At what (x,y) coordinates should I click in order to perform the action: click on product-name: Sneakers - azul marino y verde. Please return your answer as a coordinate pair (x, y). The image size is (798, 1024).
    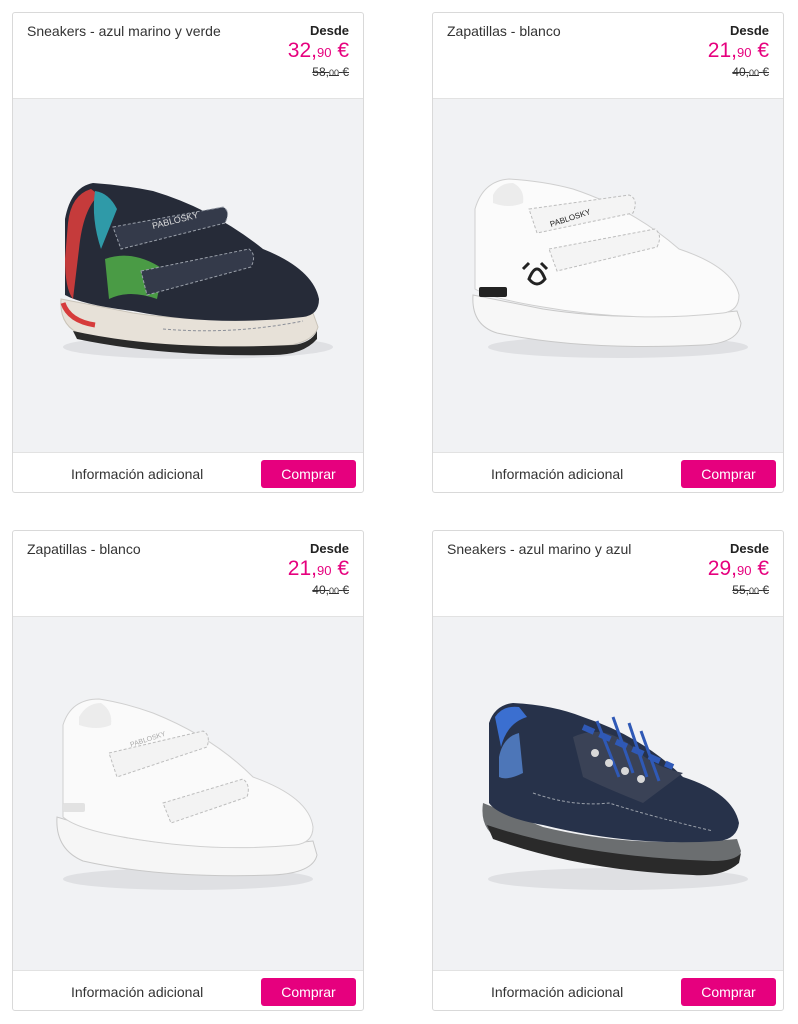
    Looking at the image, I should click on (124, 31).